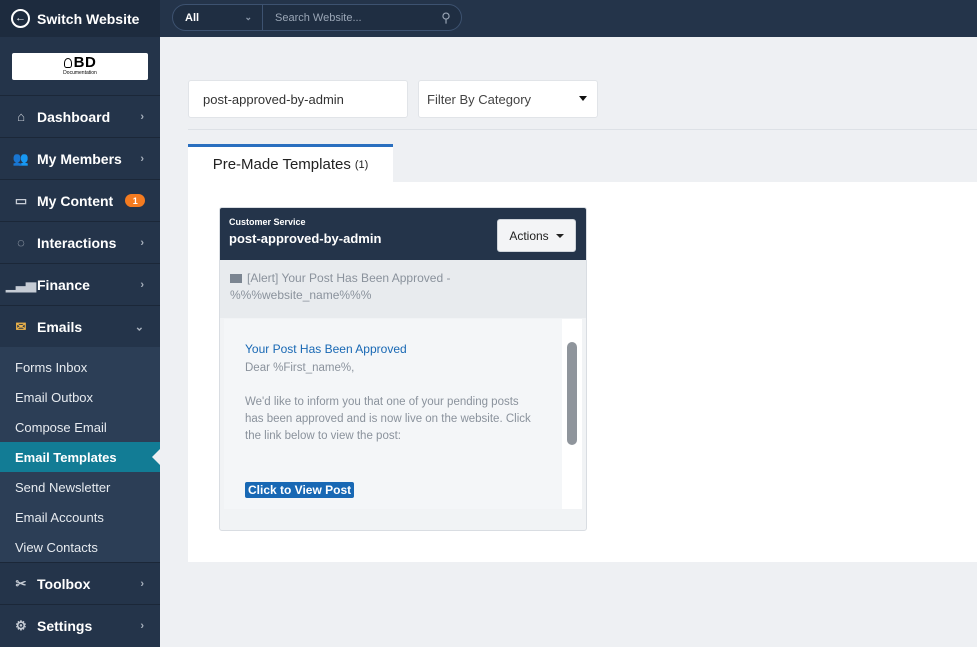 The height and width of the screenshot is (647, 977). Describe the element at coordinates (60, 326) in the screenshot. I see `sidebar-item-label: Emails` at that location.